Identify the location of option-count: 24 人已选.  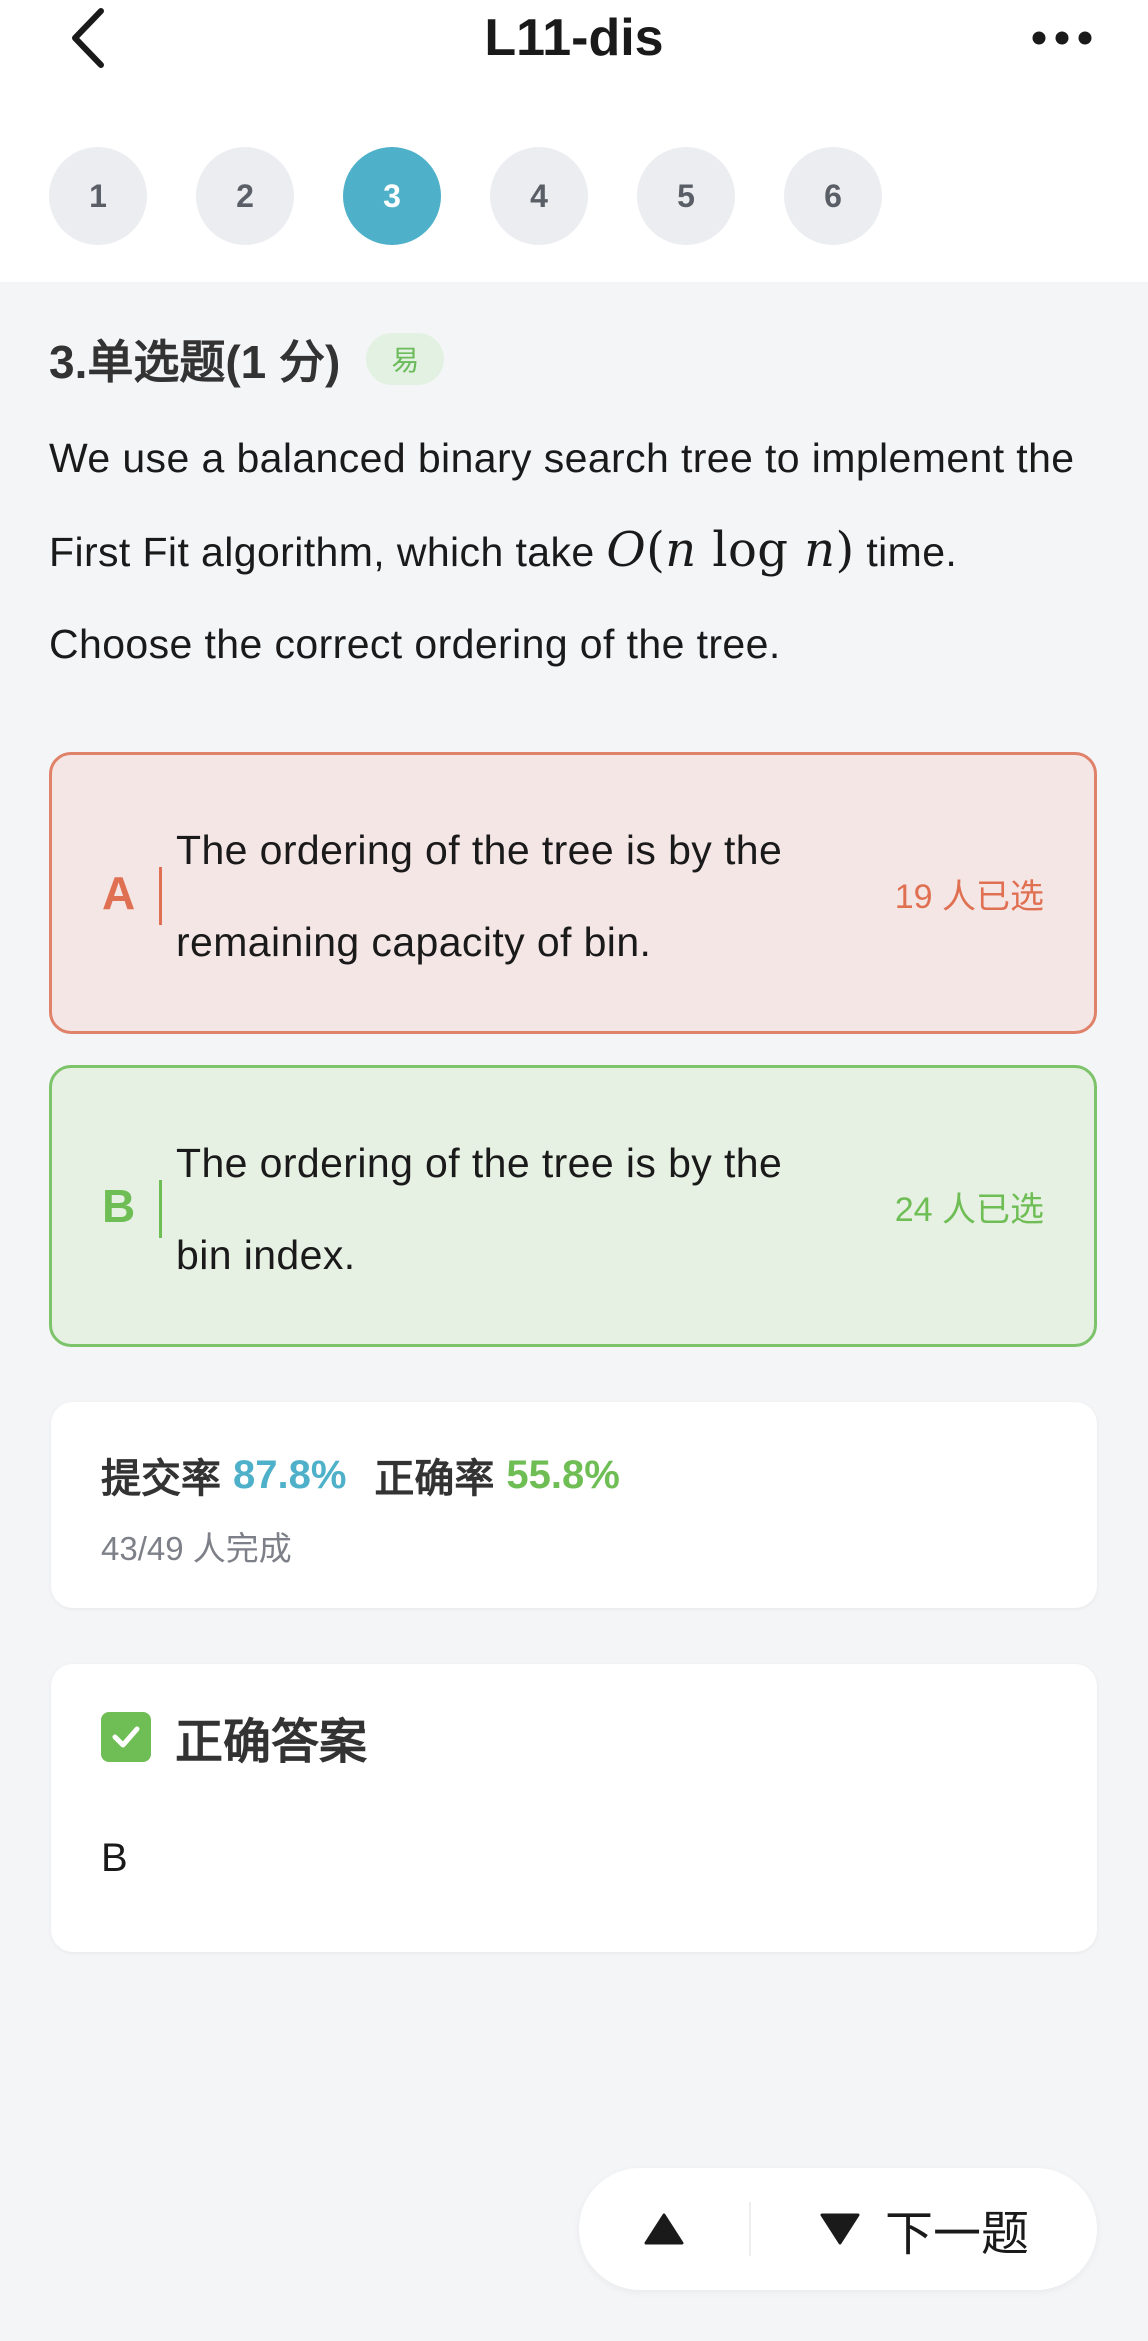
(969, 1209).